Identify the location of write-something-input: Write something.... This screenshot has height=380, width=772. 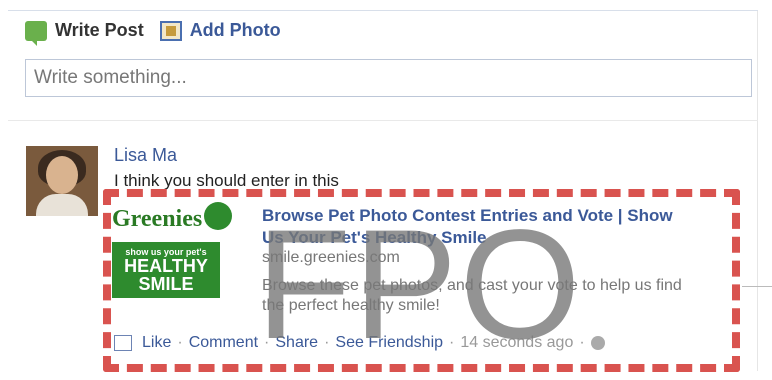
(388, 78).